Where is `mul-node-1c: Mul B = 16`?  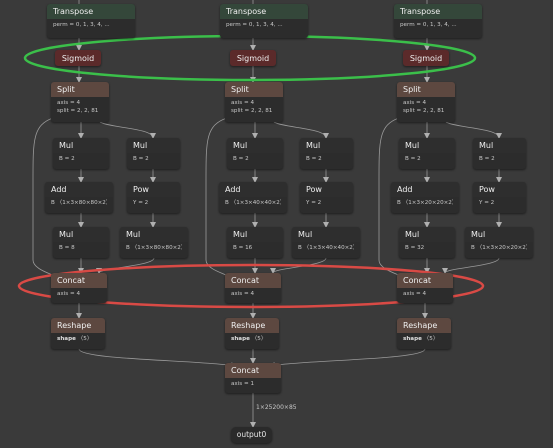 mul-node-1c: Mul B = 16 is located at coordinates (255, 242).